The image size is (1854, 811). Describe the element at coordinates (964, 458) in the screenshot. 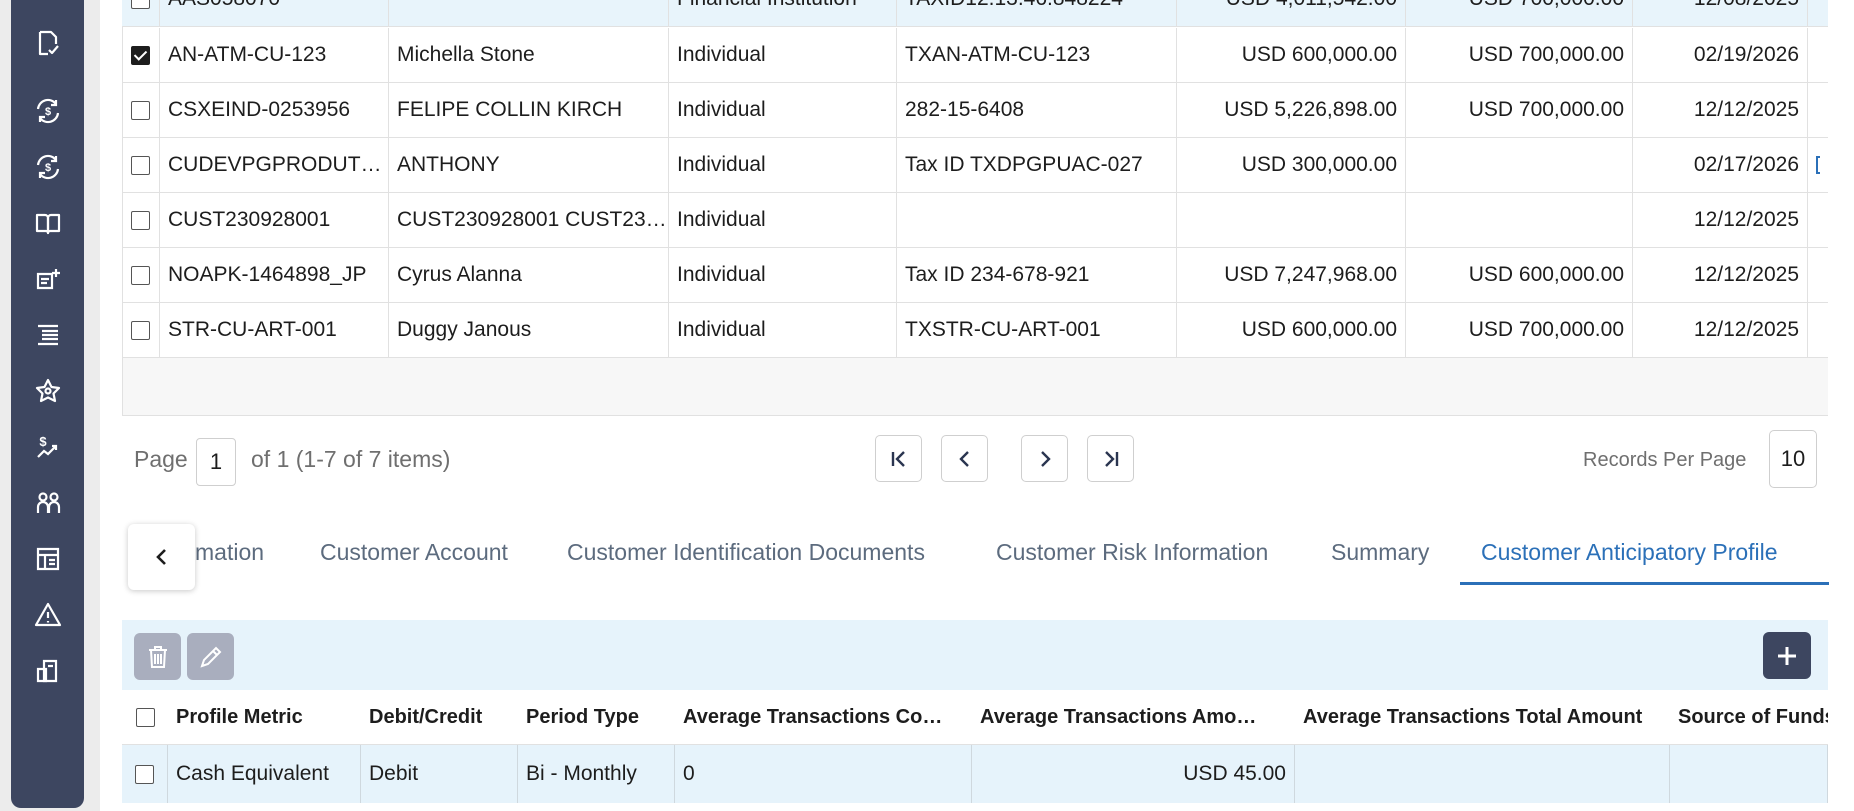

I see `prev-page-button` at that location.